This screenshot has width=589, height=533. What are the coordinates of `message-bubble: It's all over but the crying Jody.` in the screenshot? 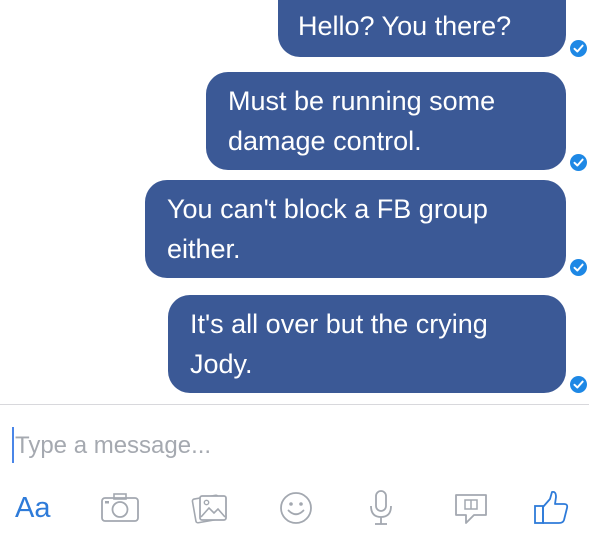 It's located at (367, 344).